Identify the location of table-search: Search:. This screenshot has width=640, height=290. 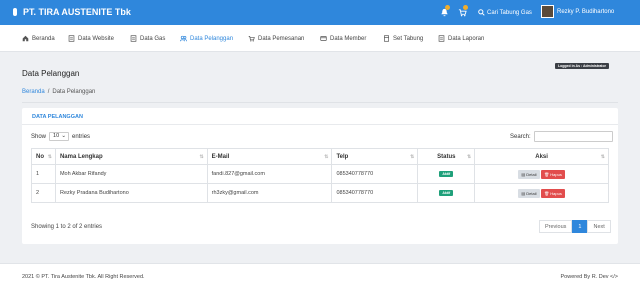
(561, 136).